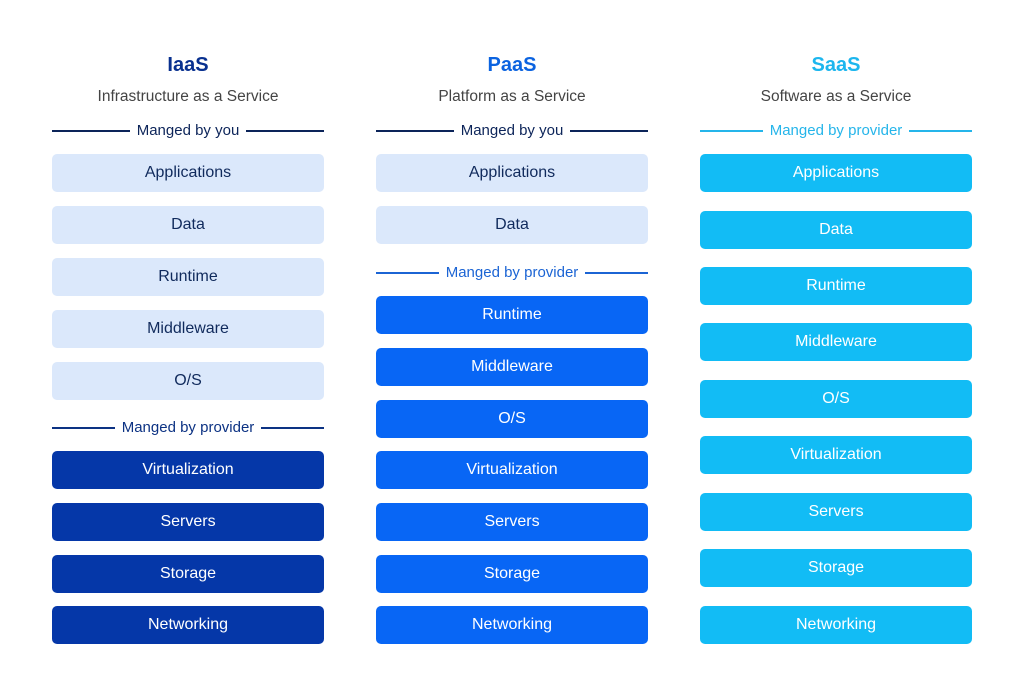  What do you see at coordinates (836, 96) in the screenshot?
I see `column-subtitle: Software as a Service` at bounding box center [836, 96].